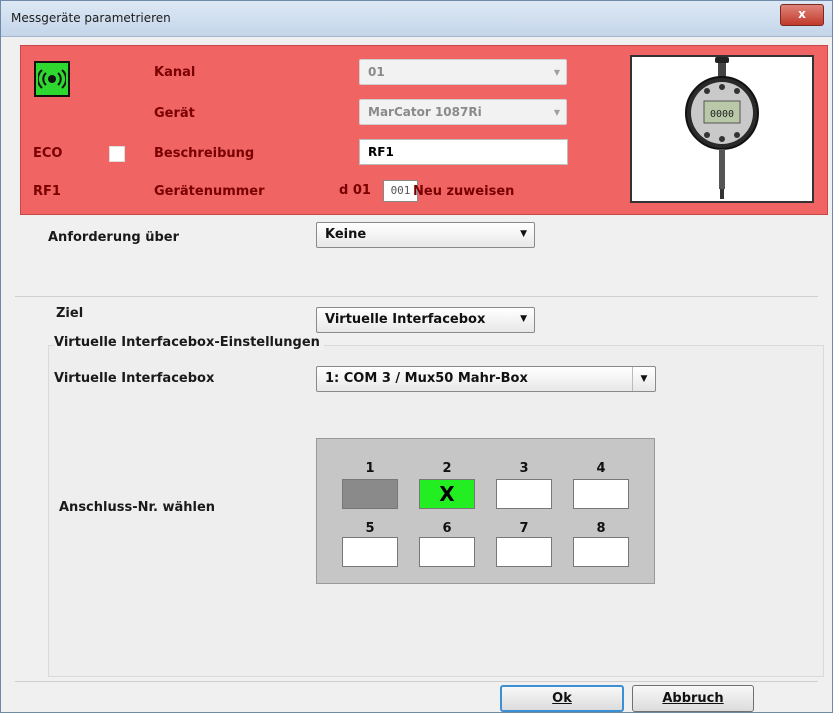 Image resolution: width=835 pixels, height=715 pixels. Describe the element at coordinates (91, 18) in the screenshot. I see `window-title: Messgeräte parametrieren` at that location.